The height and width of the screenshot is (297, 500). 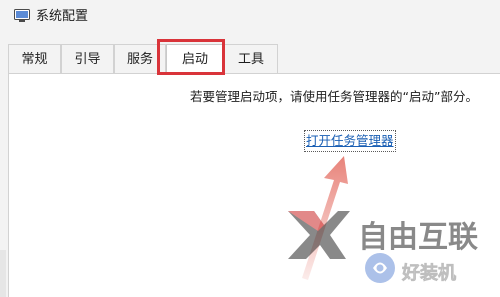 I want to click on window-title: 系统配置, so click(x=62, y=16).